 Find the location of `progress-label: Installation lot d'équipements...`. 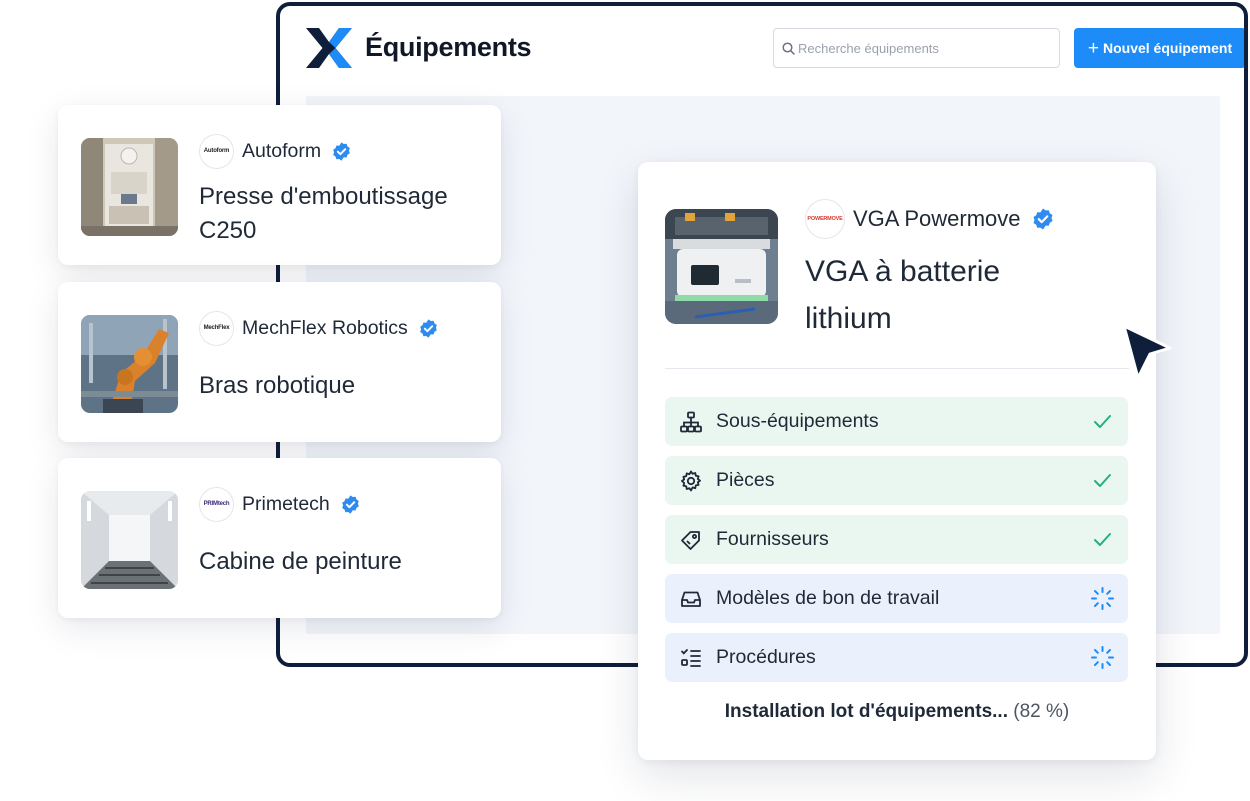

progress-label: Installation lot d'équipements... is located at coordinates (866, 711).